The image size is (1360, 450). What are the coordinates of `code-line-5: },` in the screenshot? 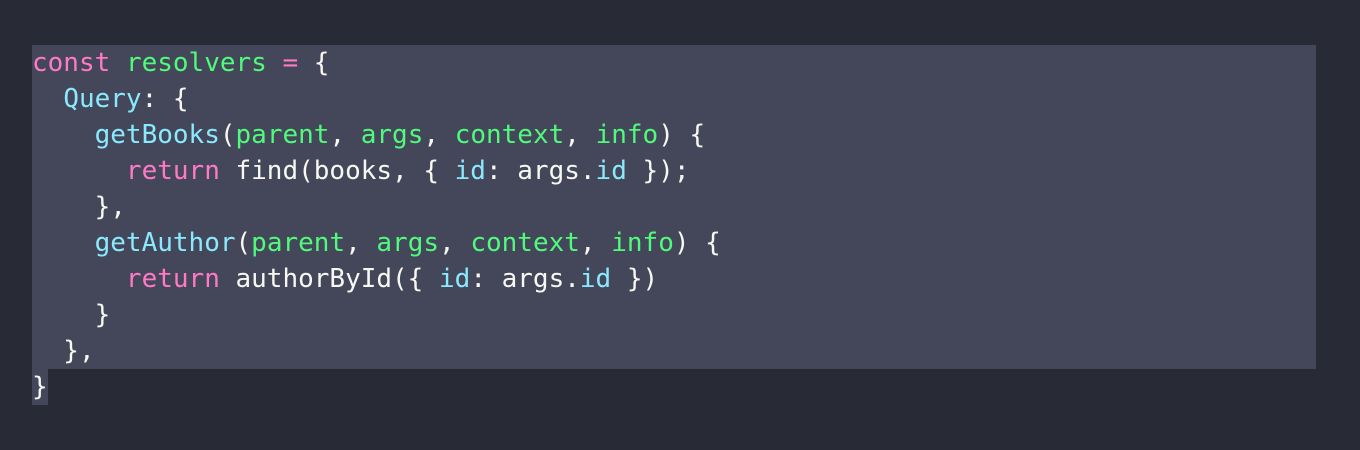 It's located at (376, 207).